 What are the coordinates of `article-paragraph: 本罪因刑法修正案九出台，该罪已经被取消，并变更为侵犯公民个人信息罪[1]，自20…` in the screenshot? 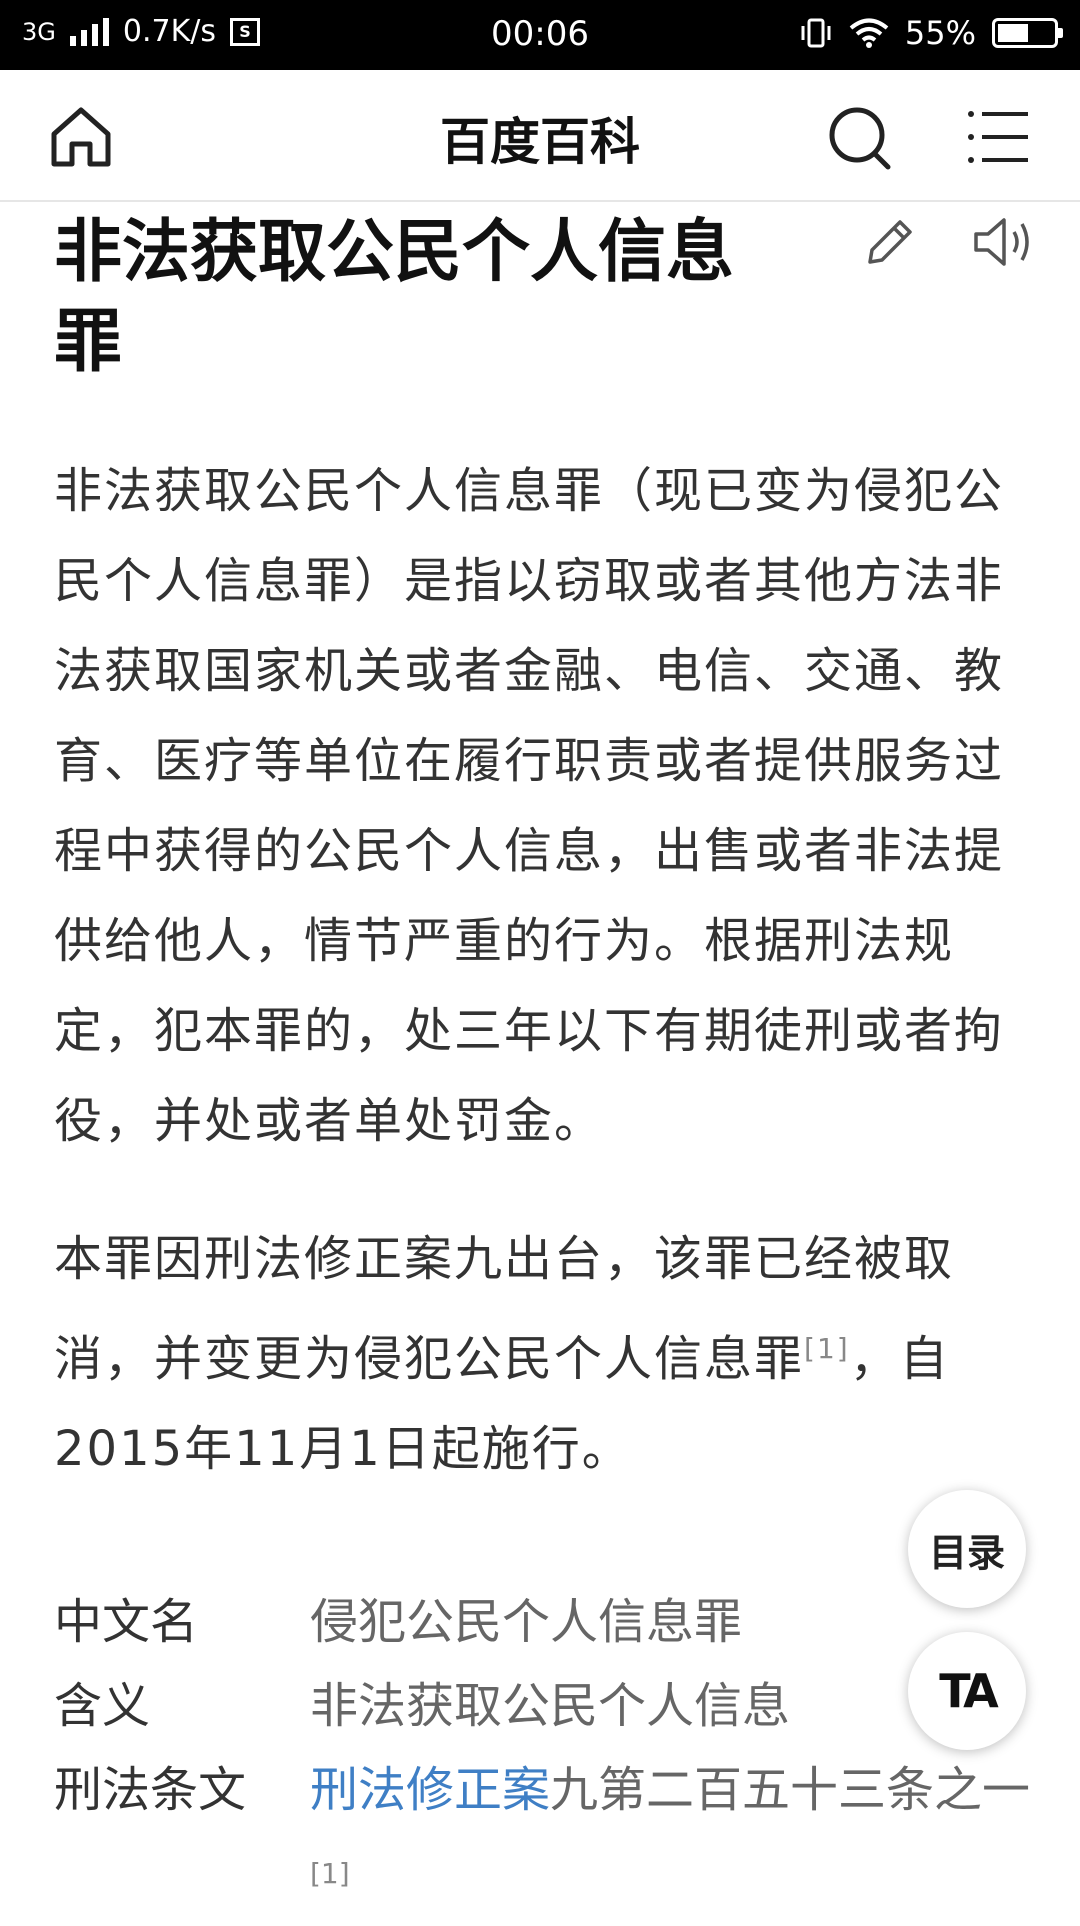 It's located at (544, 1354).